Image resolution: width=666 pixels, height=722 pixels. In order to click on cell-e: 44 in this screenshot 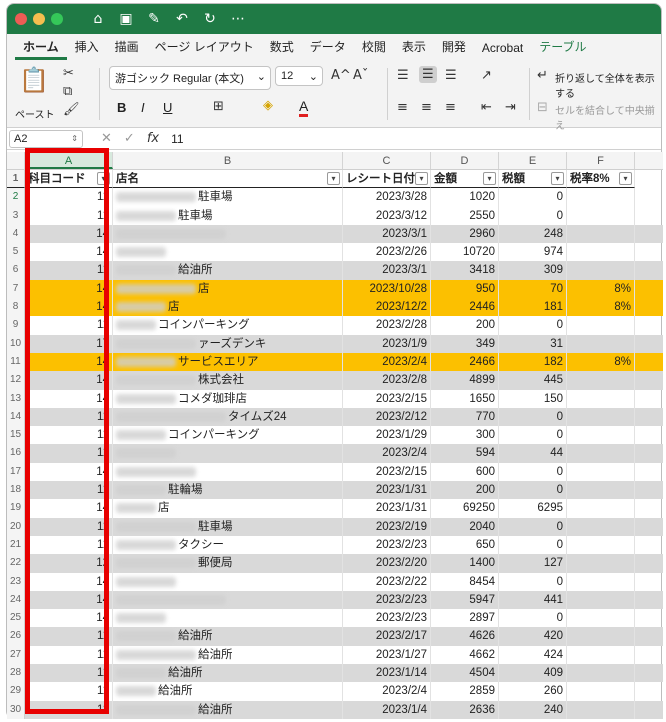, I will do `click(533, 453)`.